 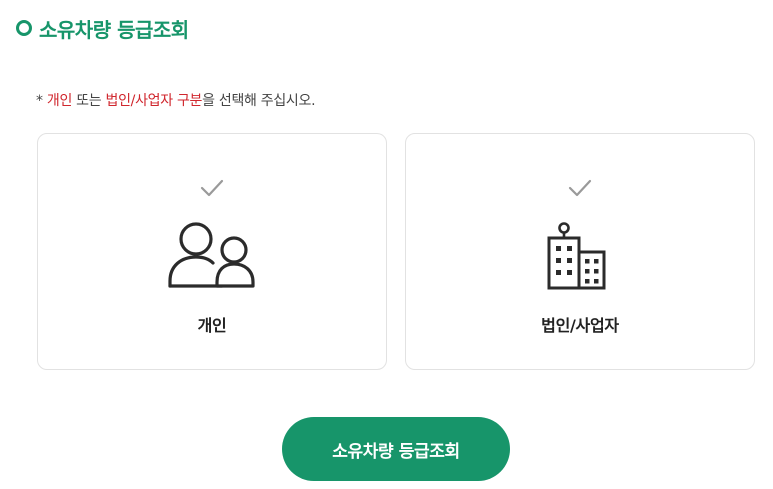 I want to click on instruction-highlight-business: 법인/사업자 구분, so click(x=154, y=101).